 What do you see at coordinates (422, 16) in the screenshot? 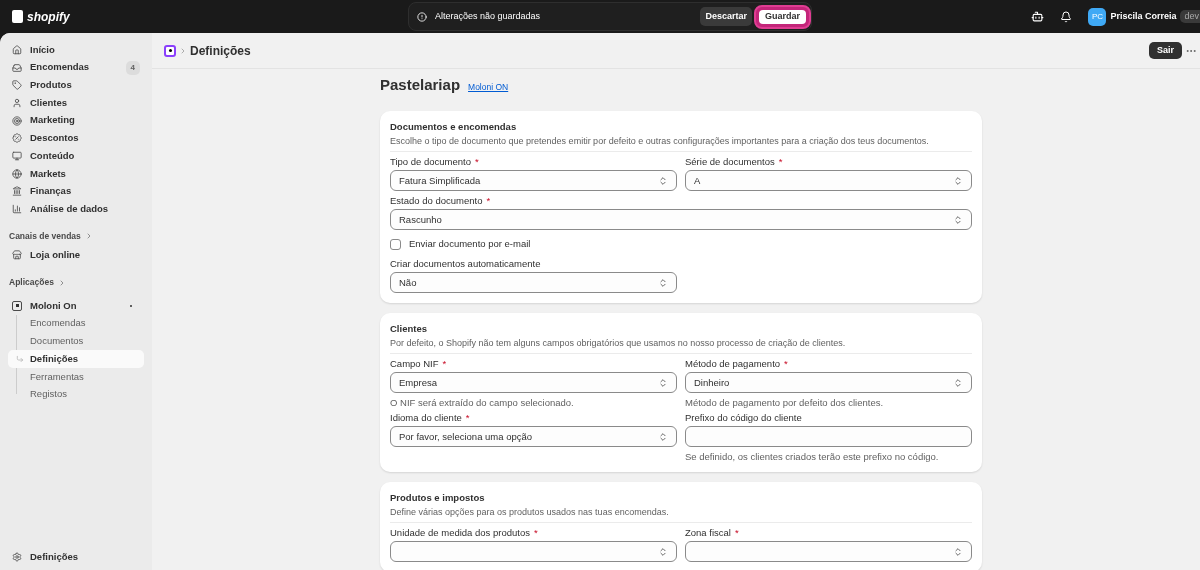
I see `alert-icon` at bounding box center [422, 16].